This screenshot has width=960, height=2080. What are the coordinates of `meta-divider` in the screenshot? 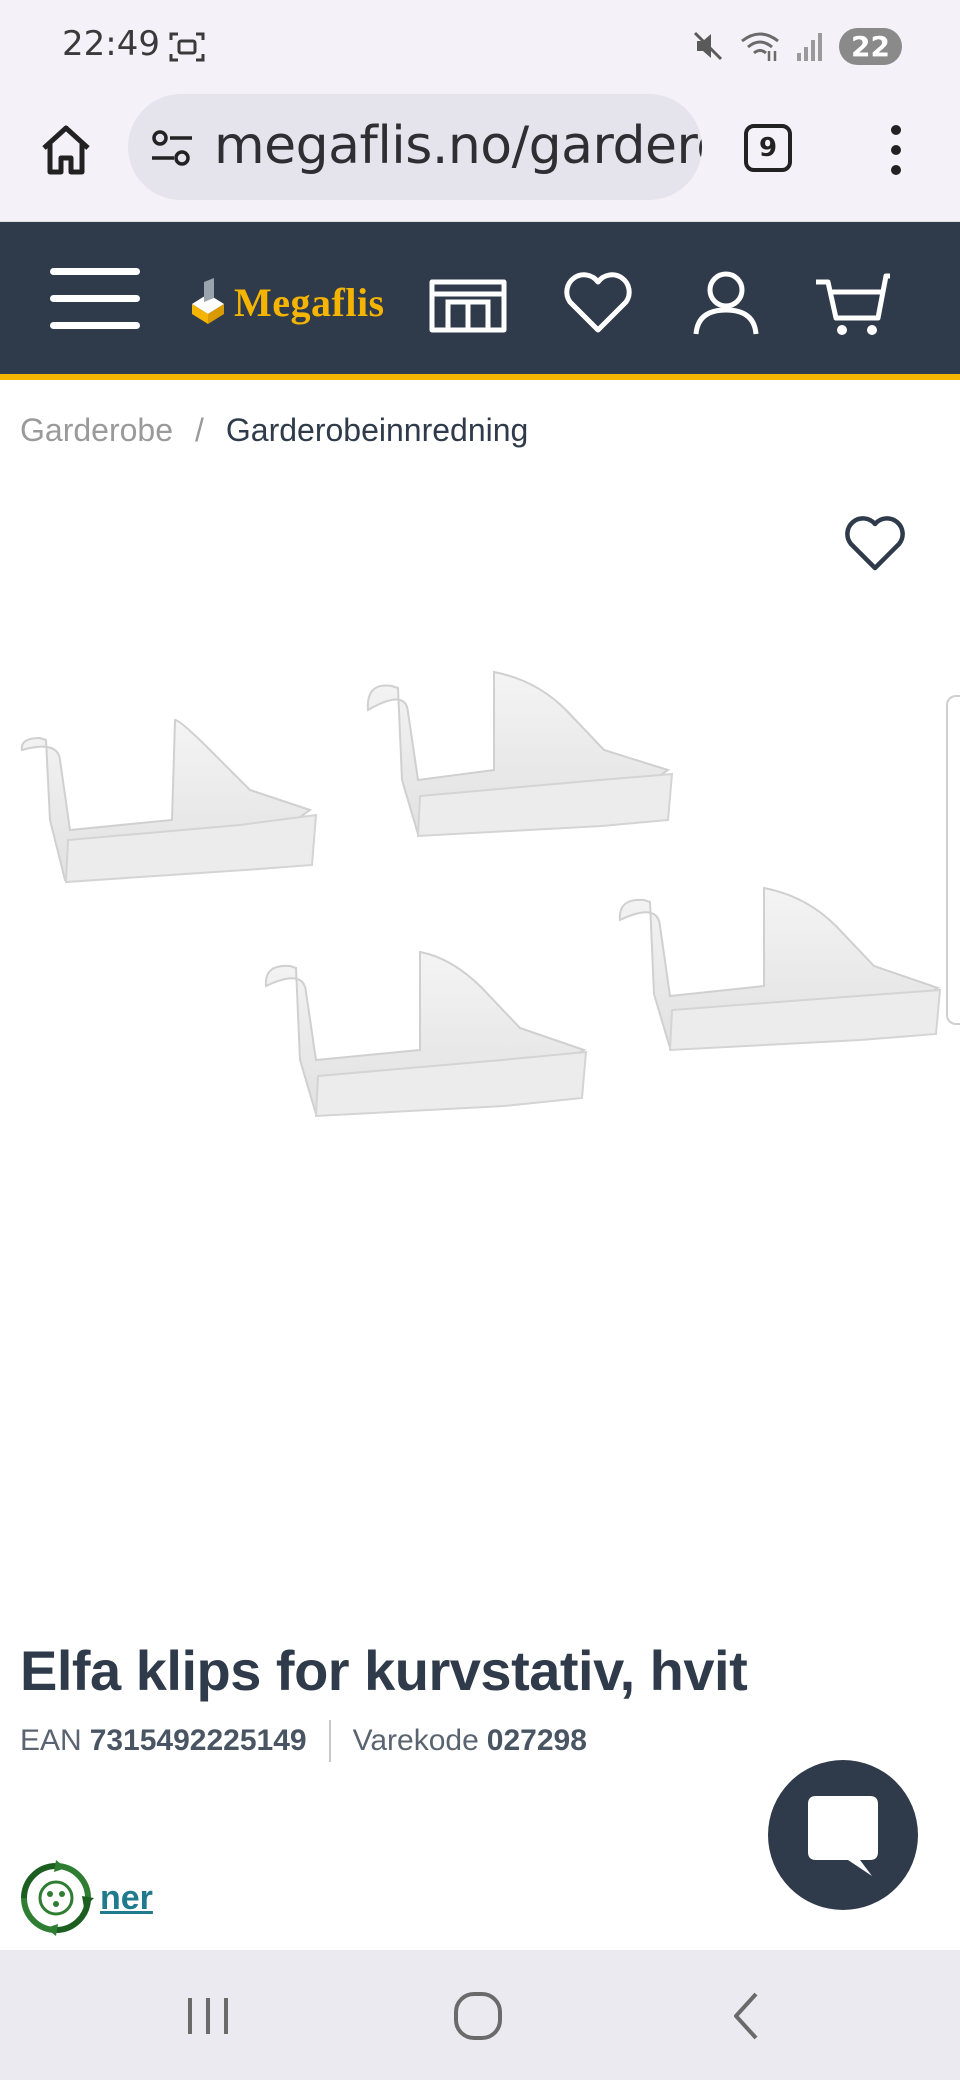 It's located at (329, 1741).